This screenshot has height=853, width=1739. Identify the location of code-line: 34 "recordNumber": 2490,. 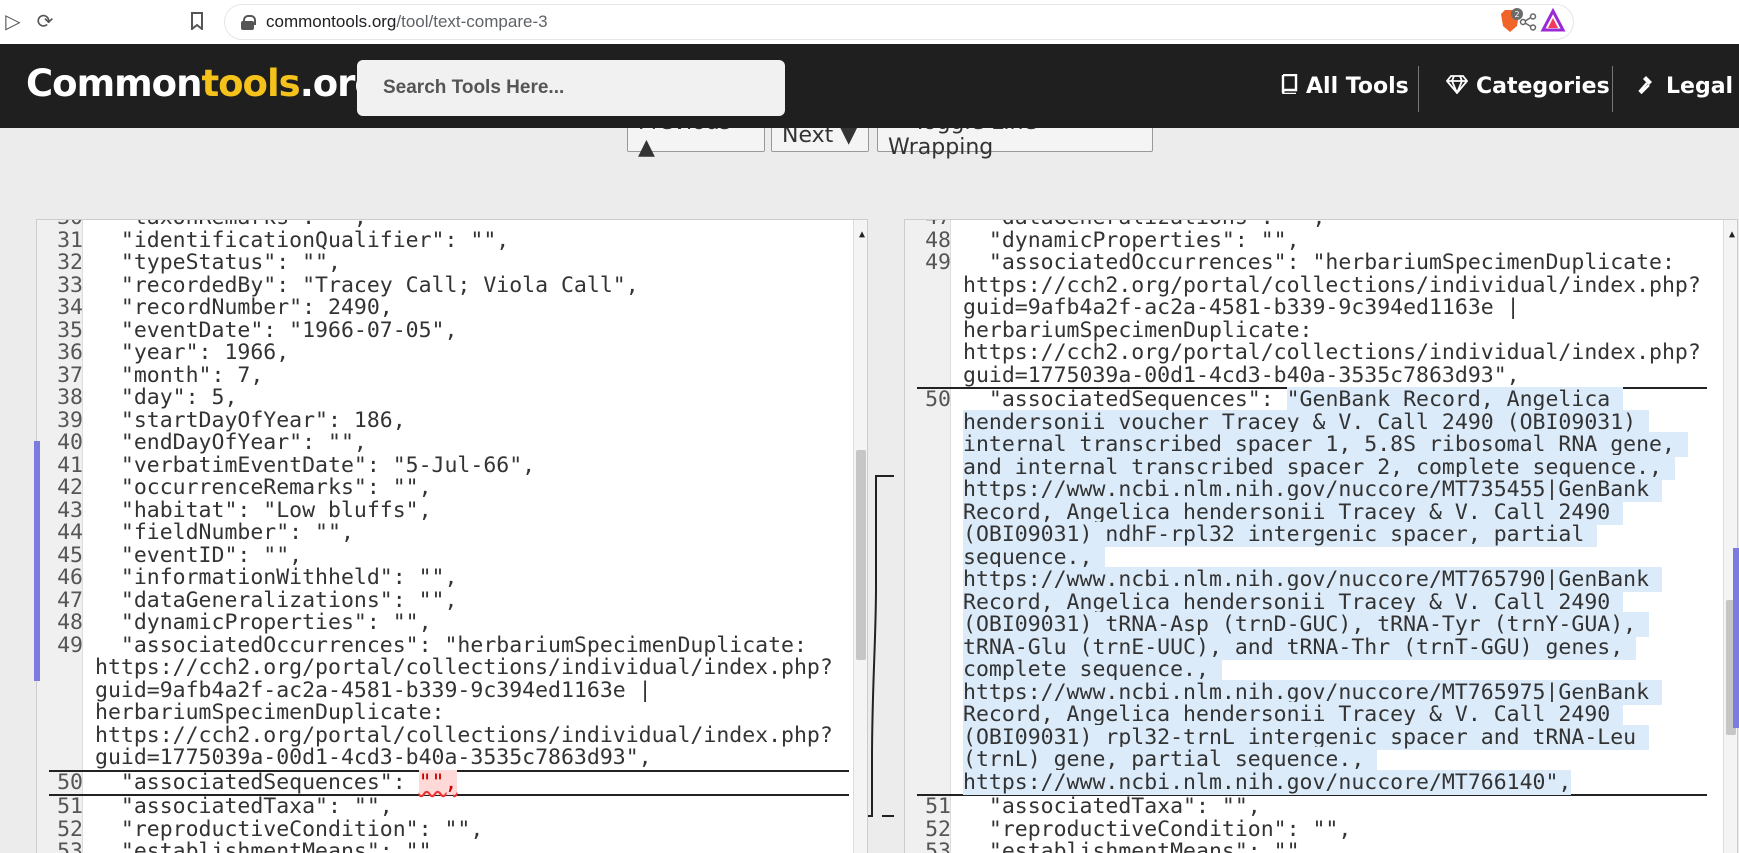
(449, 308).